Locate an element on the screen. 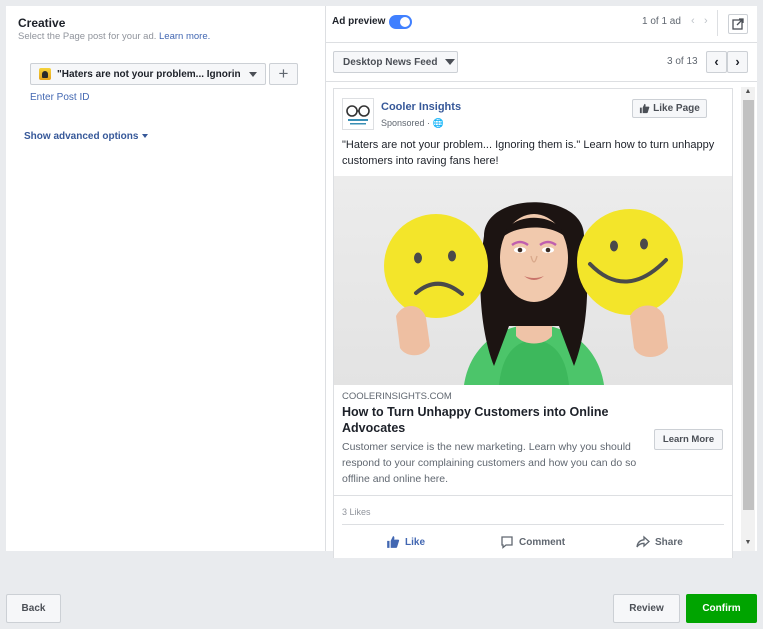  ad-preview-toggle is located at coordinates (400, 22).